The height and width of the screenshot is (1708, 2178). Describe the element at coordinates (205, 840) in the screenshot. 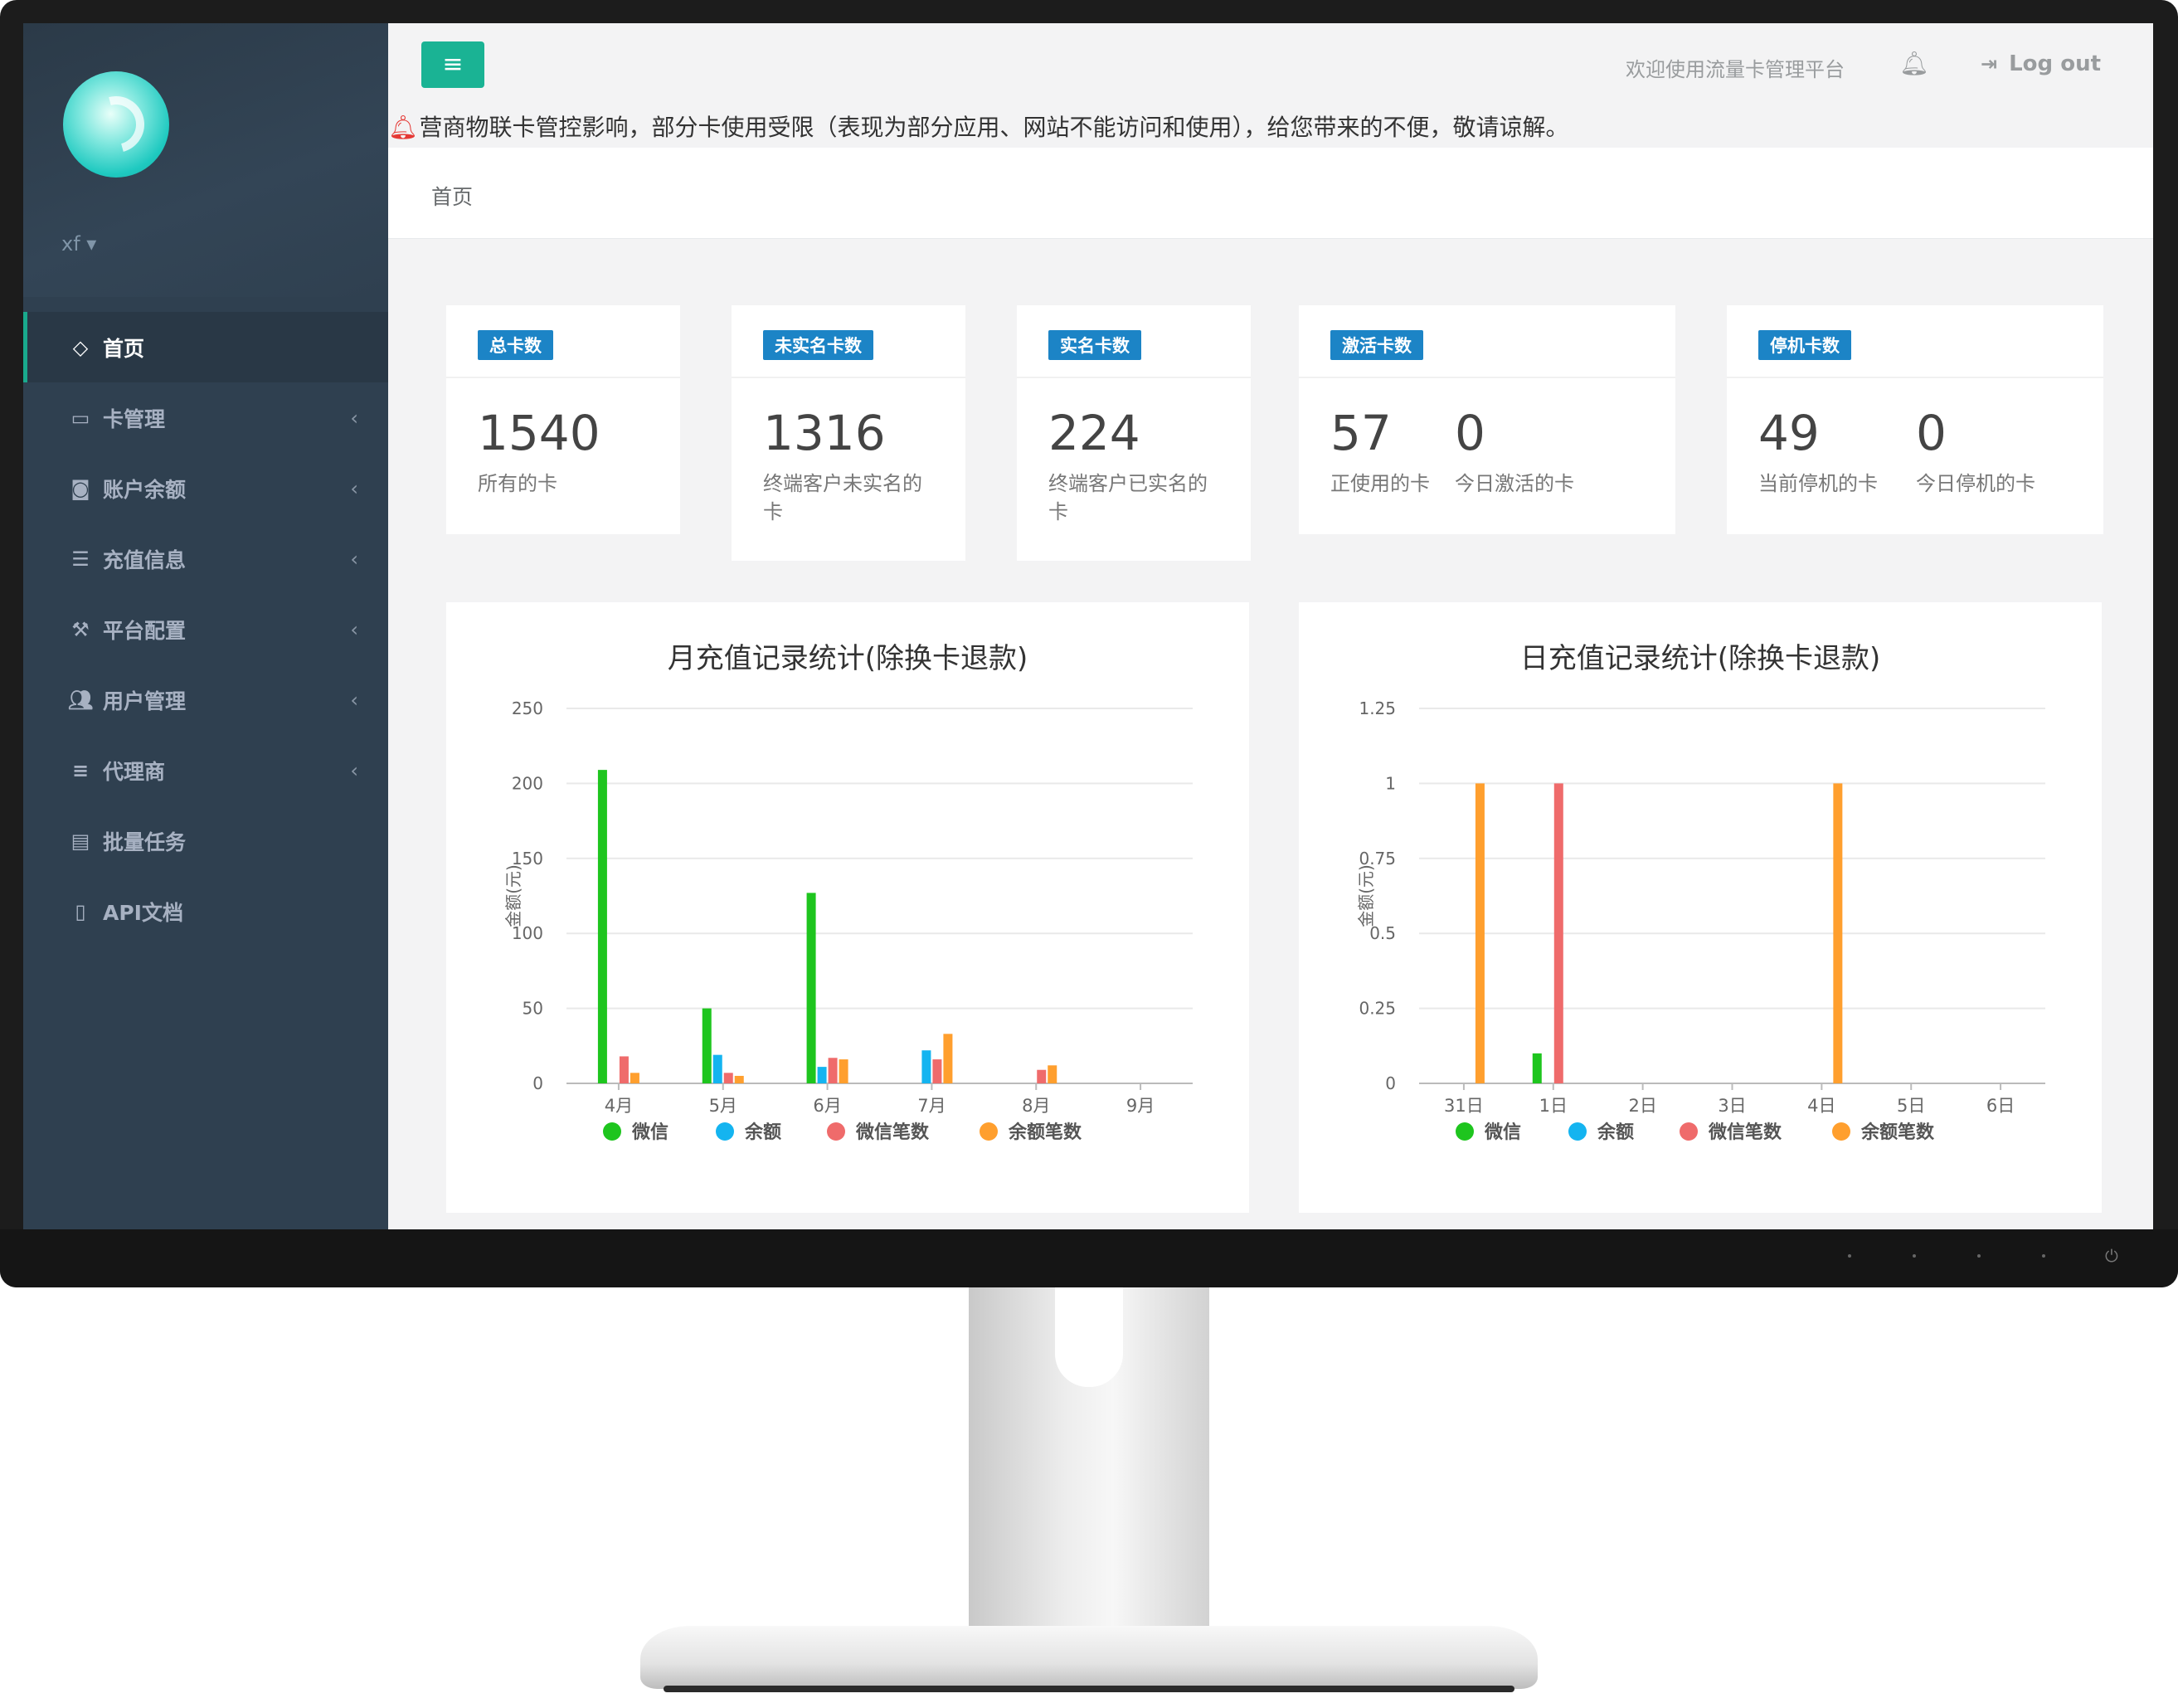

I see `sidebar-item-7: ▤ 批量任务` at that location.